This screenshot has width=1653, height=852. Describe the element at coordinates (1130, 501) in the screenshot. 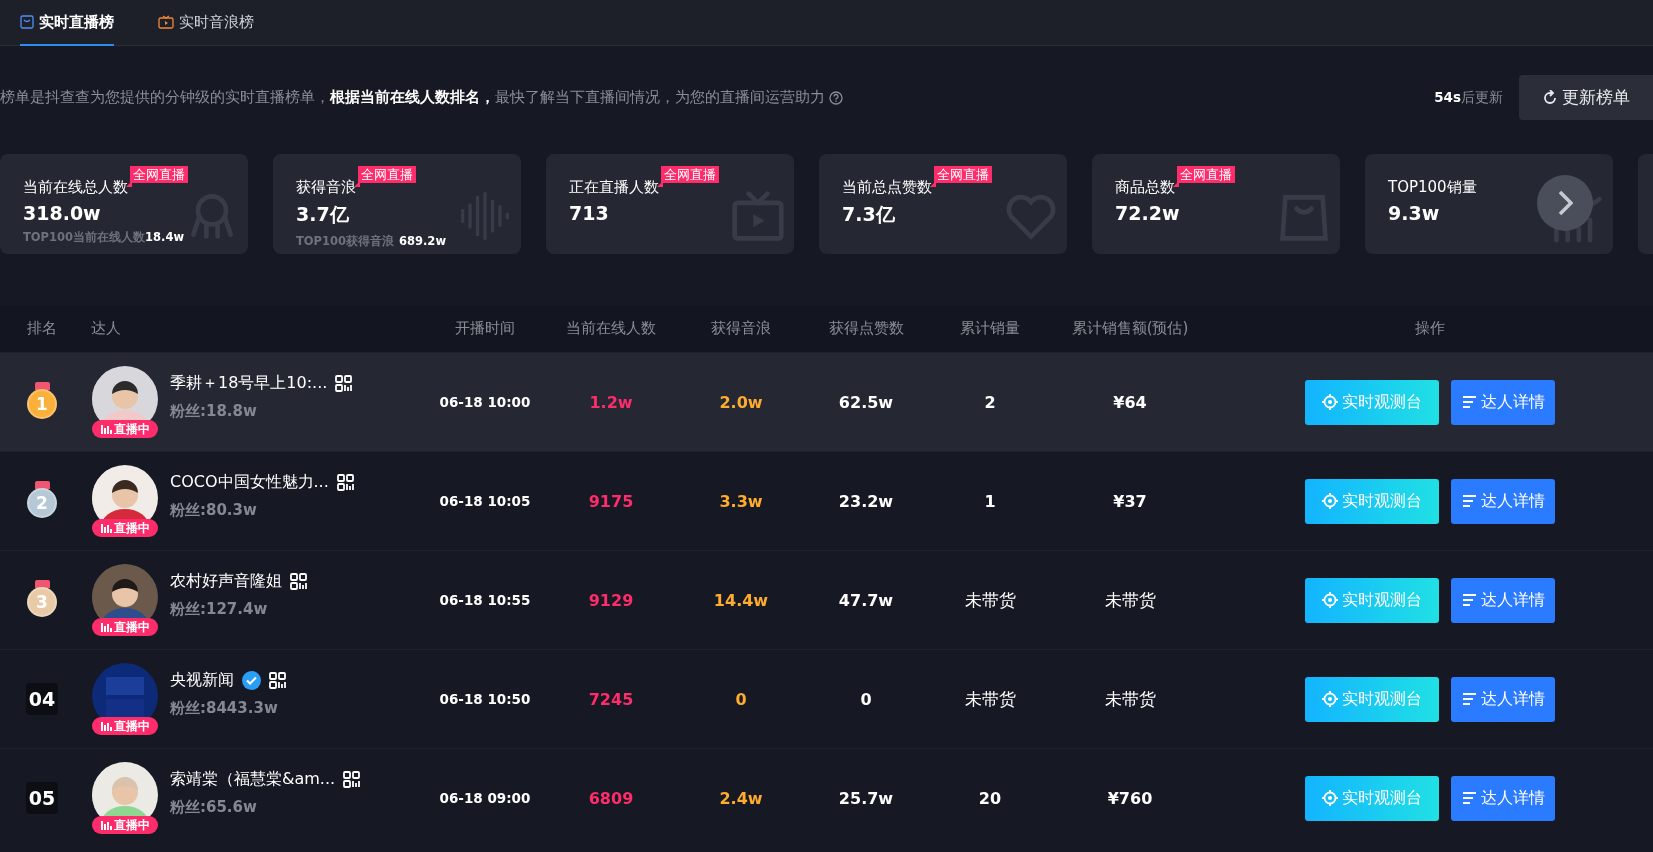

I see `table-cell: ¥37` at that location.